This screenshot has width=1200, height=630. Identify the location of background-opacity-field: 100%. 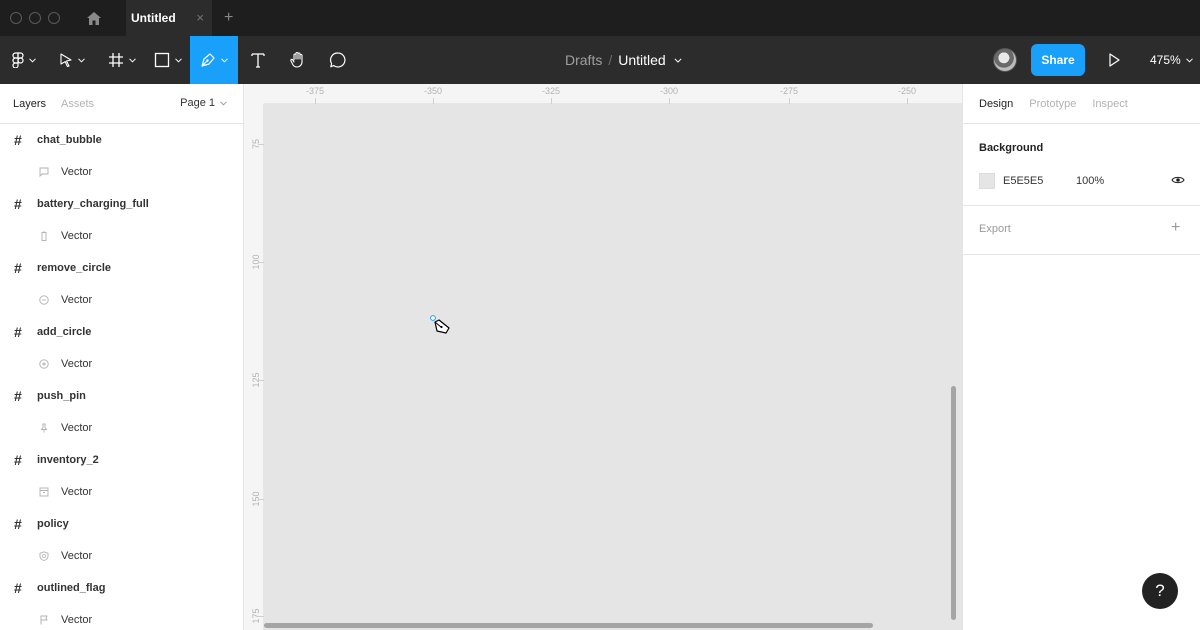
(1090, 181).